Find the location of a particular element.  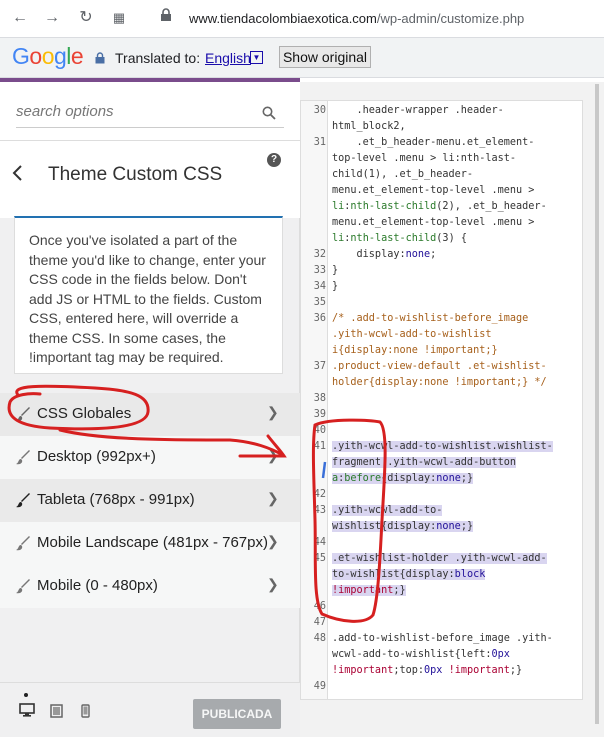

line-number: 37 is located at coordinates (319, 366).